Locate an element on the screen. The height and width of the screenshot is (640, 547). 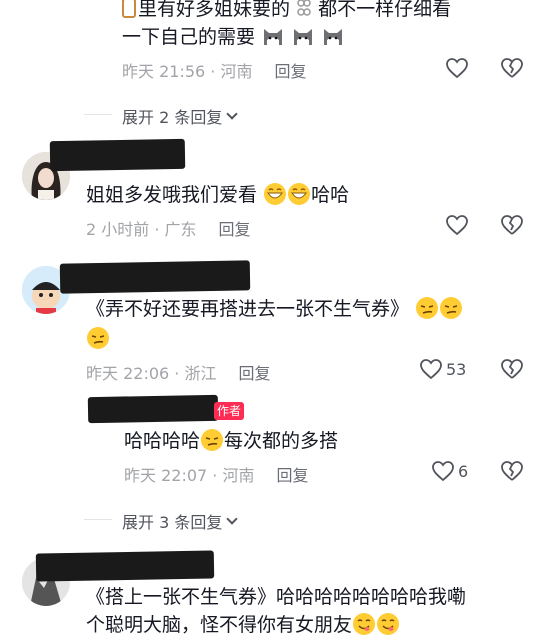
author-badge: 作者 is located at coordinates (229, 411).